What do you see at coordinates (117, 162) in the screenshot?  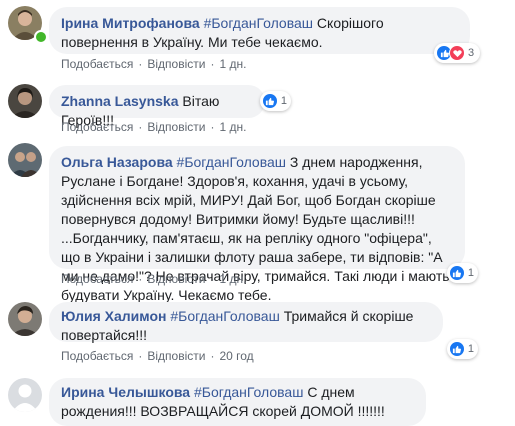 I see `comment-author: Ольга Назарова` at bounding box center [117, 162].